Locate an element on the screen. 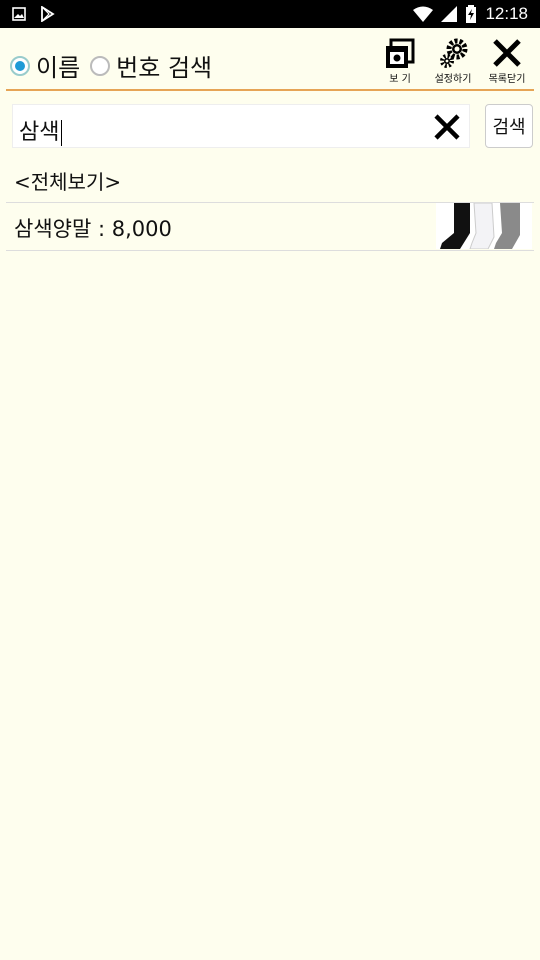 Image resolution: width=540 pixels, height=960 pixels. clear-search-icon is located at coordinates (447, 127).